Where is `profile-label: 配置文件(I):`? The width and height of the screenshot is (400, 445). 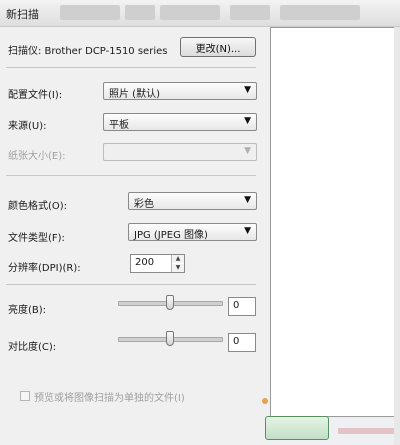 profile-label: 配置文件(I): is located at coordinates (35, 95).